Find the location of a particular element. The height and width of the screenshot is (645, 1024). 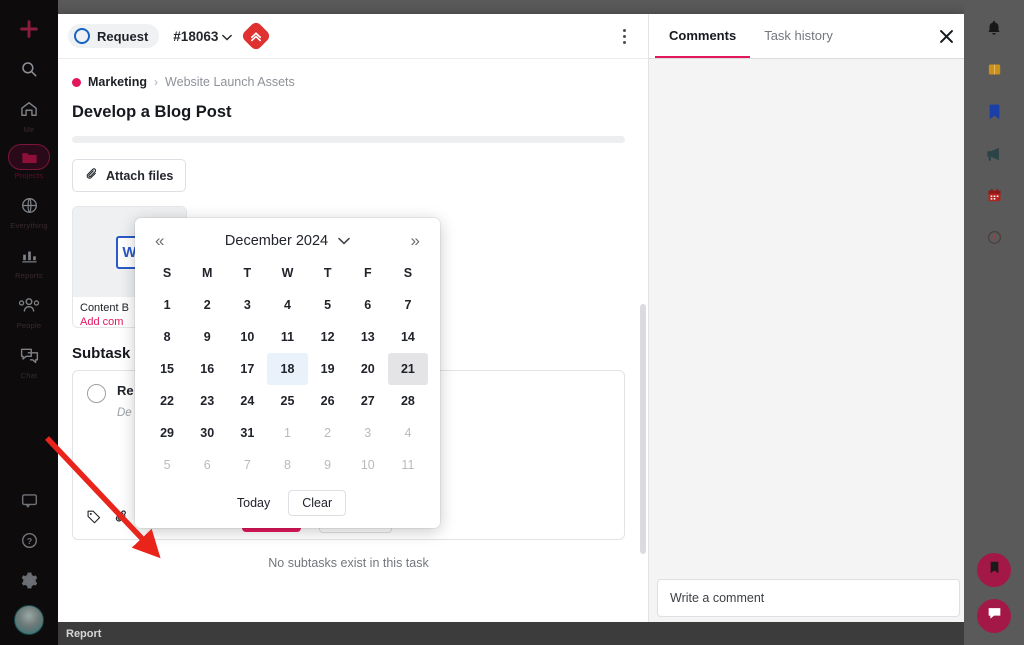

sidebar-item-projects: Projects is located at coordinates (29, 162).